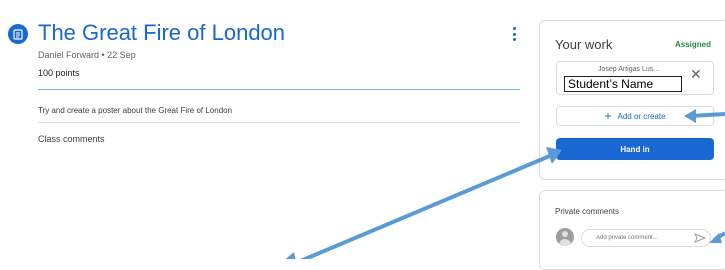  What do you see at coordinates (426, 206) in the screenshot?
I see `arrow-to-hand-in` at bounding box center [426, 206].